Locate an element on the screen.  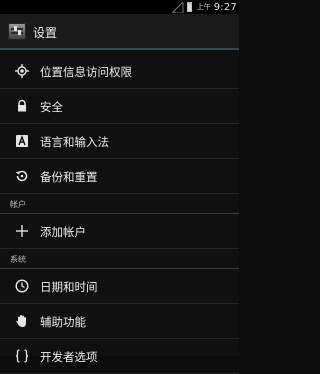
settings-item-location: 位置信息访问权限 is located at coordinates (119, 71).